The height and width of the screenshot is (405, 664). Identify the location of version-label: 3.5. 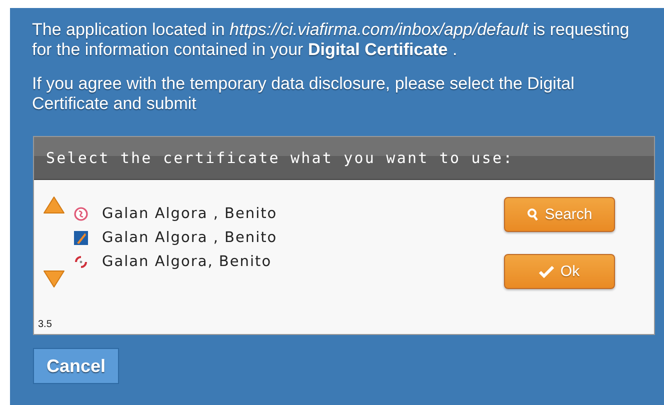
(45, 324).